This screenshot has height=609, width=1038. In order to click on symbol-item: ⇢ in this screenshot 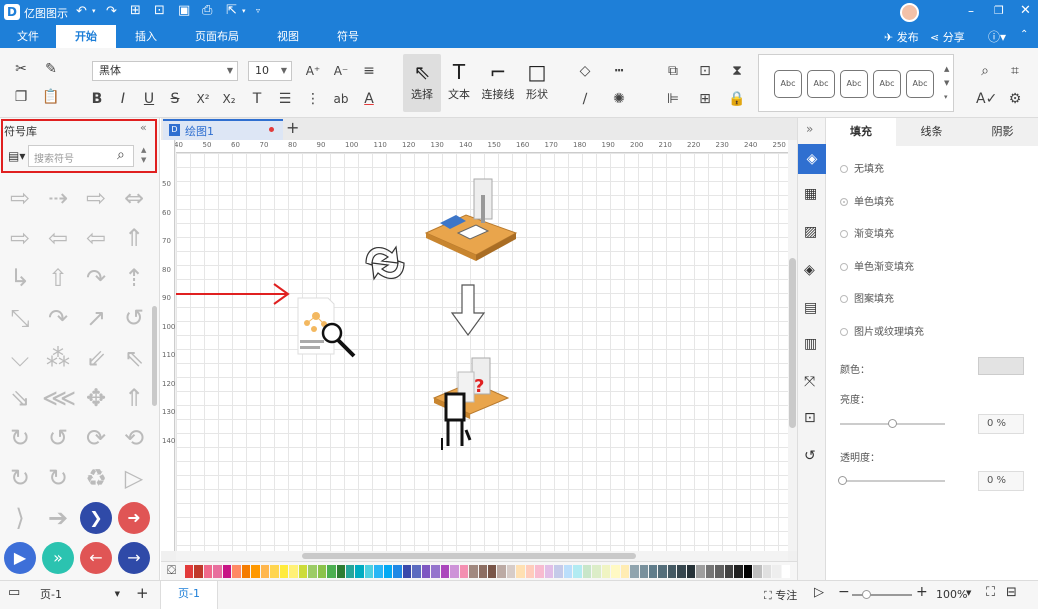, I will do `click(58, 198)`.